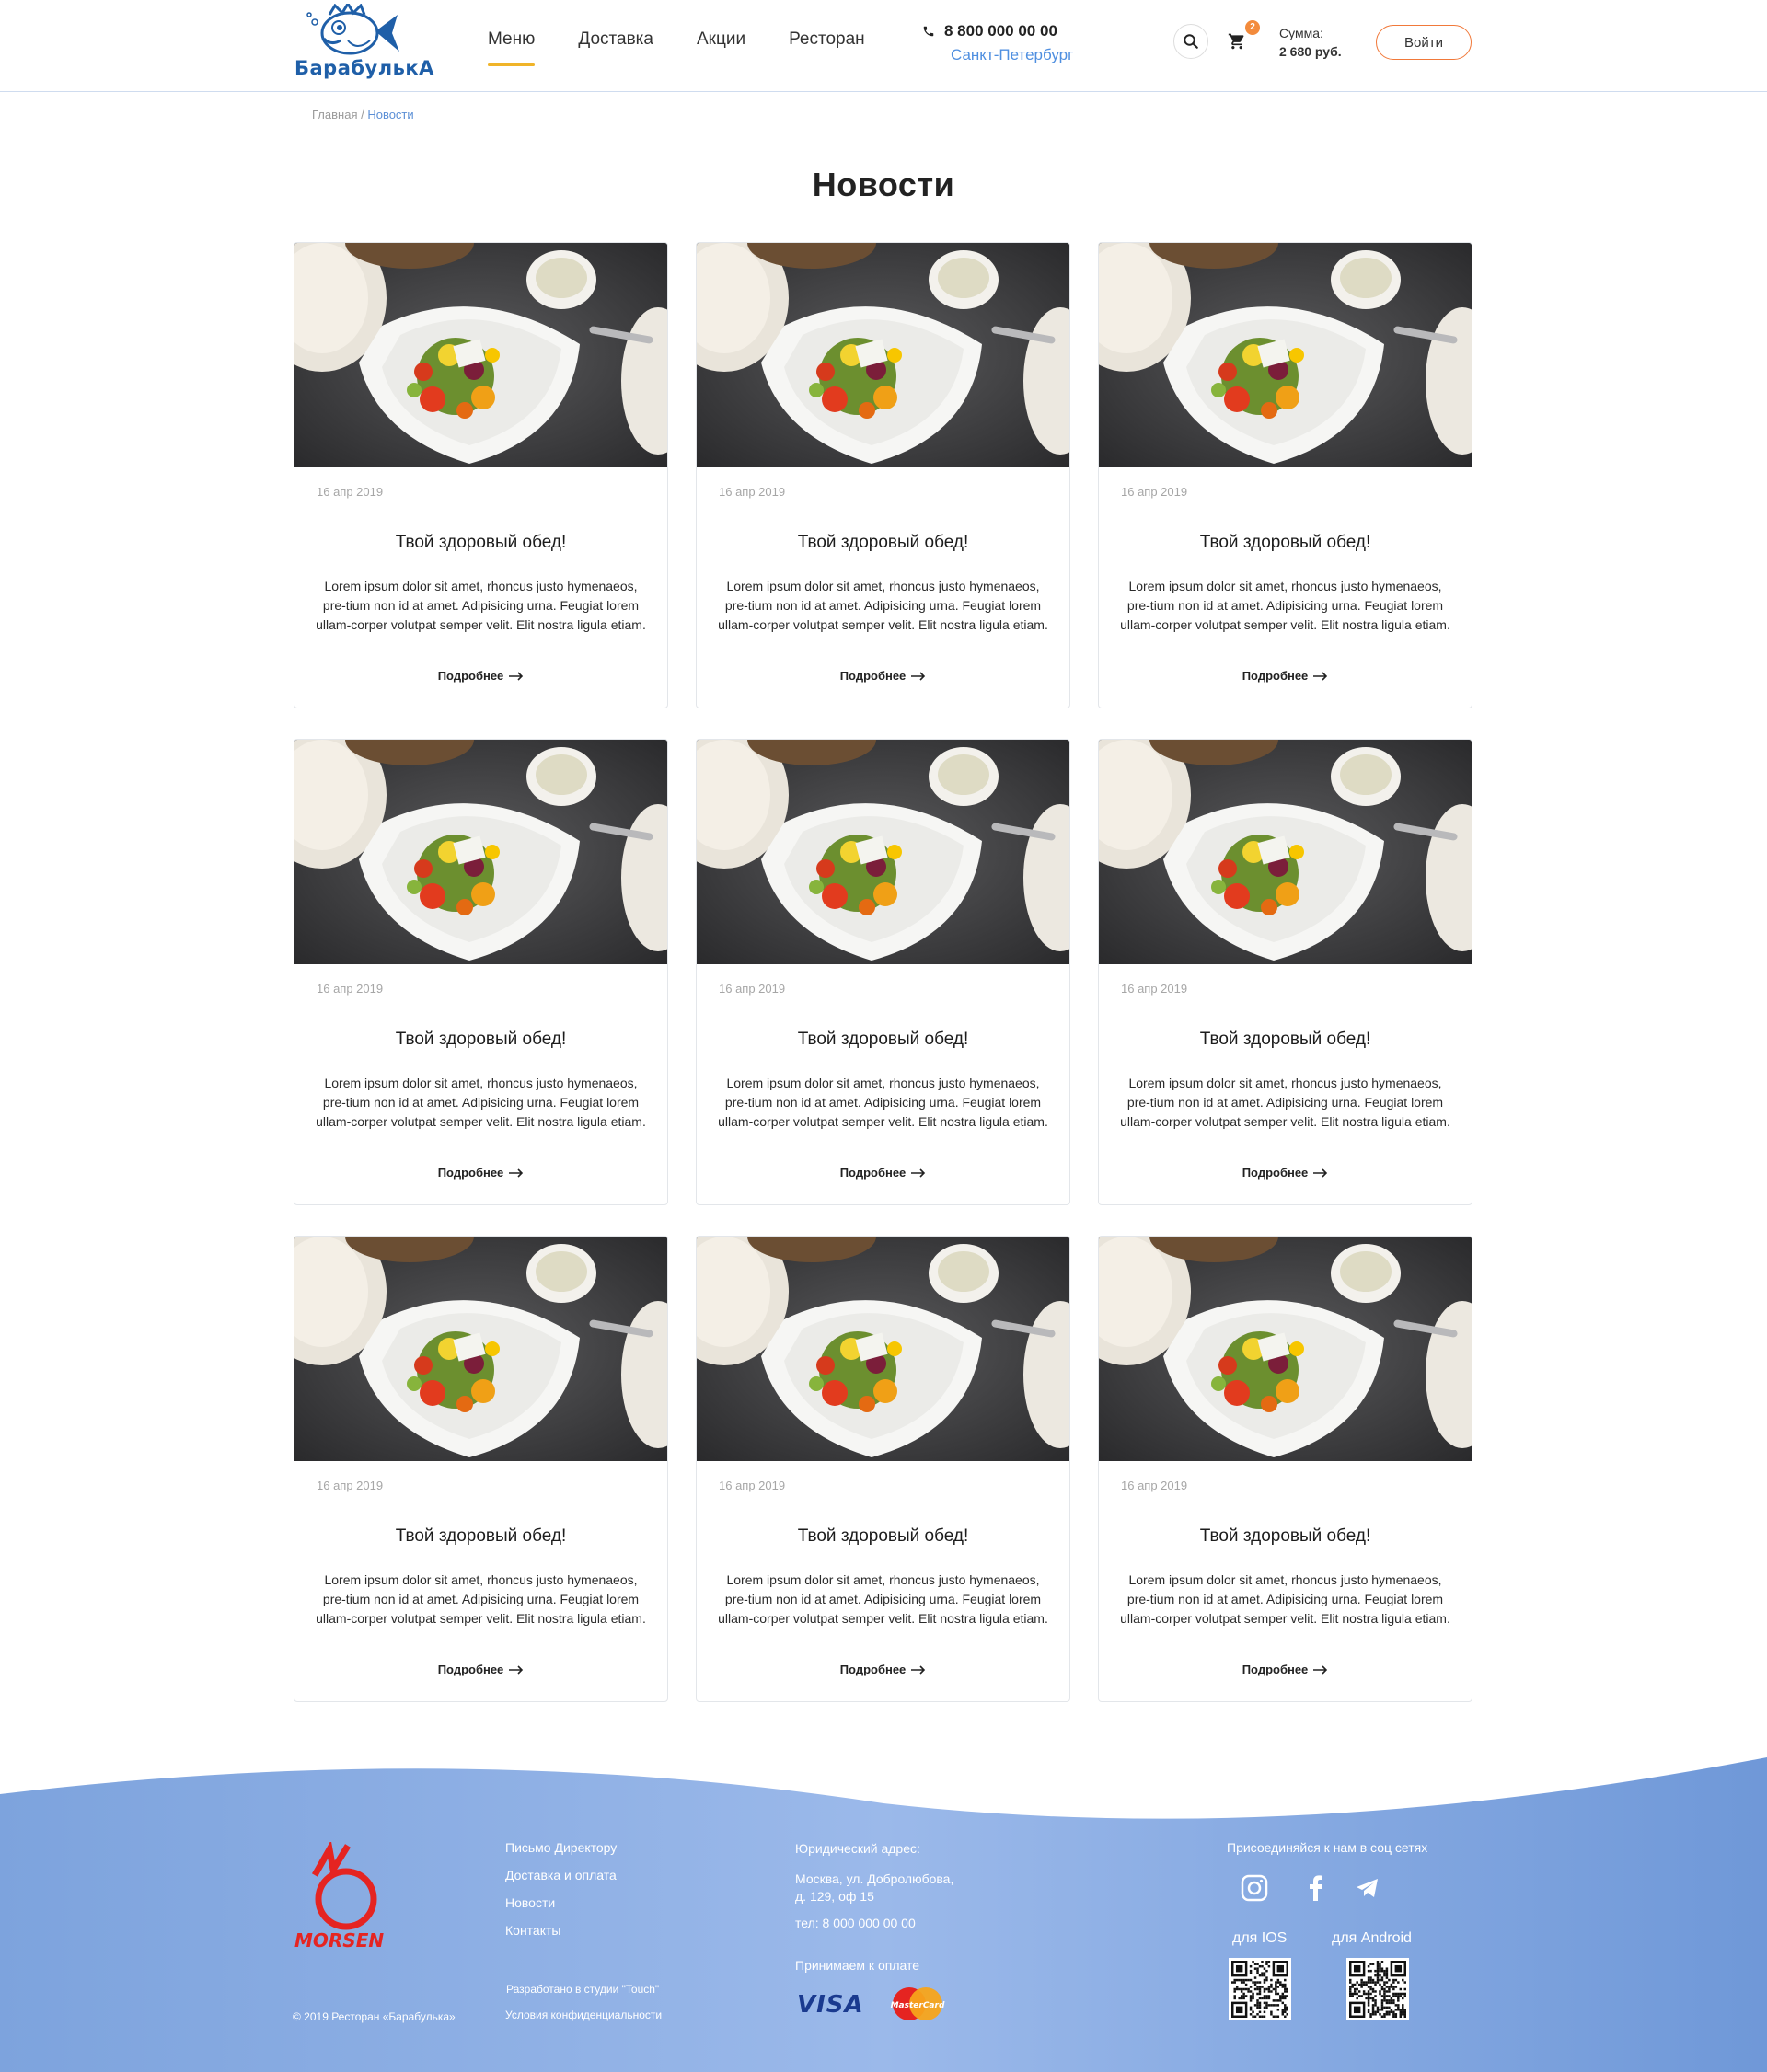 The width and height of the screenshot is (1767, 2072). What do you see at coordinates (512, 47) in the screenshot?
I see `nav-item-menu: Меню` at bounding box center [512, 47].